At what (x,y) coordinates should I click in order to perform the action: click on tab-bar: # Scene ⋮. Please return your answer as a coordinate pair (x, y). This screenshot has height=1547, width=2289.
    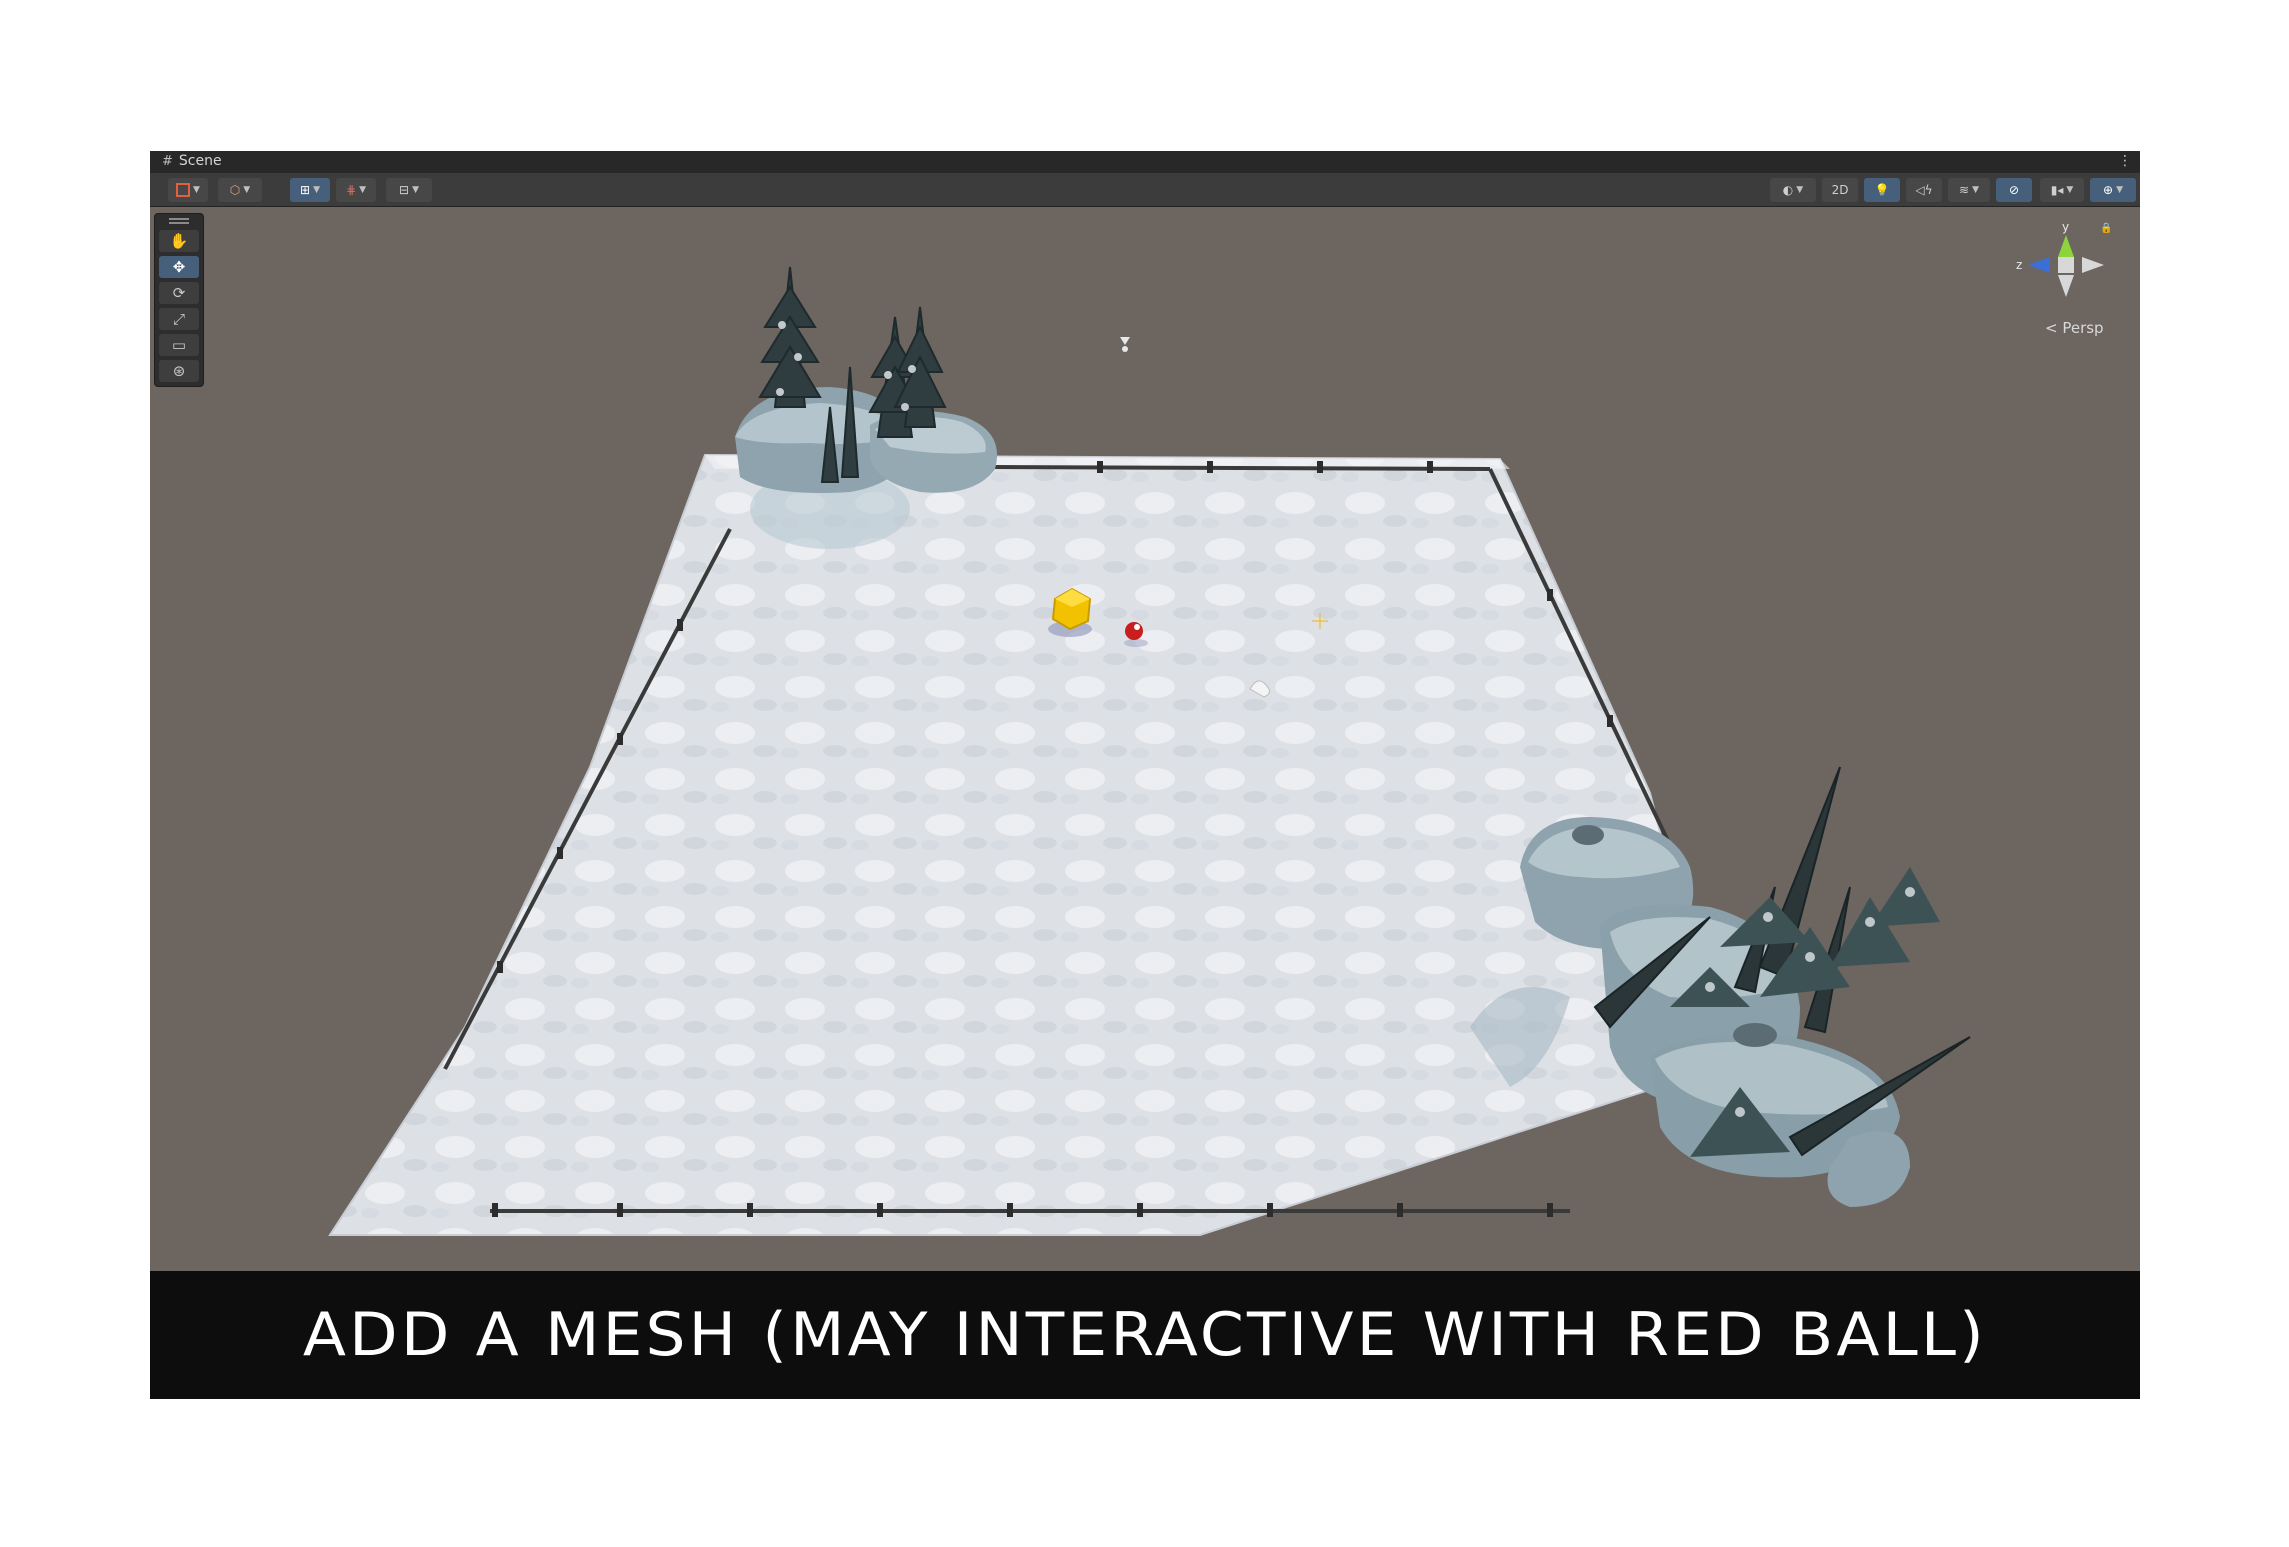
    Looking at the image, I should click on (1145, 162).